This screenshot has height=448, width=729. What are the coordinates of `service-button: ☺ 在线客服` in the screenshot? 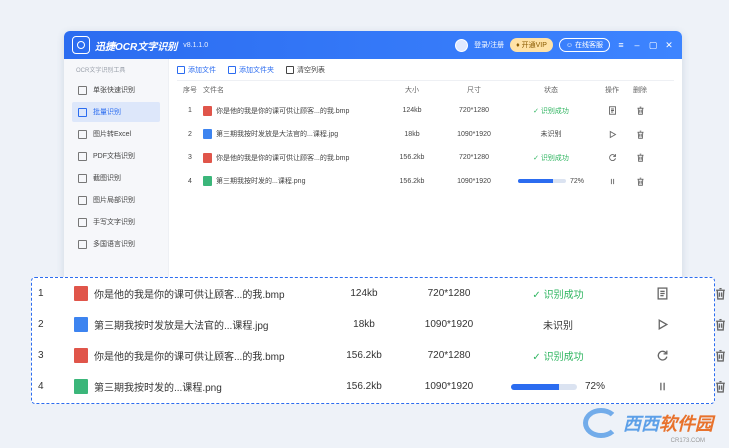 It's located at (584, 45).